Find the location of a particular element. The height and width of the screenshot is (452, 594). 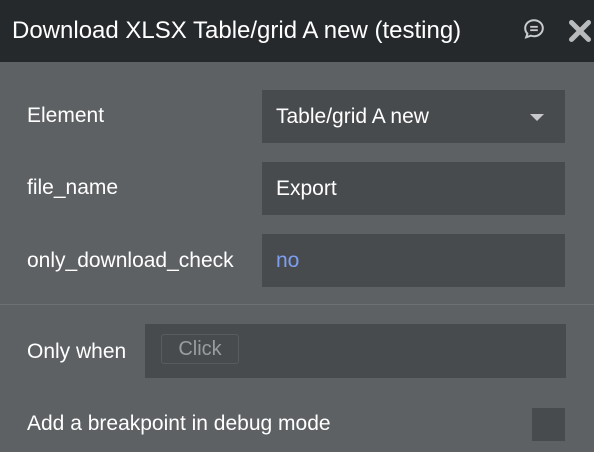

comment-icon is located at coordinates (534, 29).